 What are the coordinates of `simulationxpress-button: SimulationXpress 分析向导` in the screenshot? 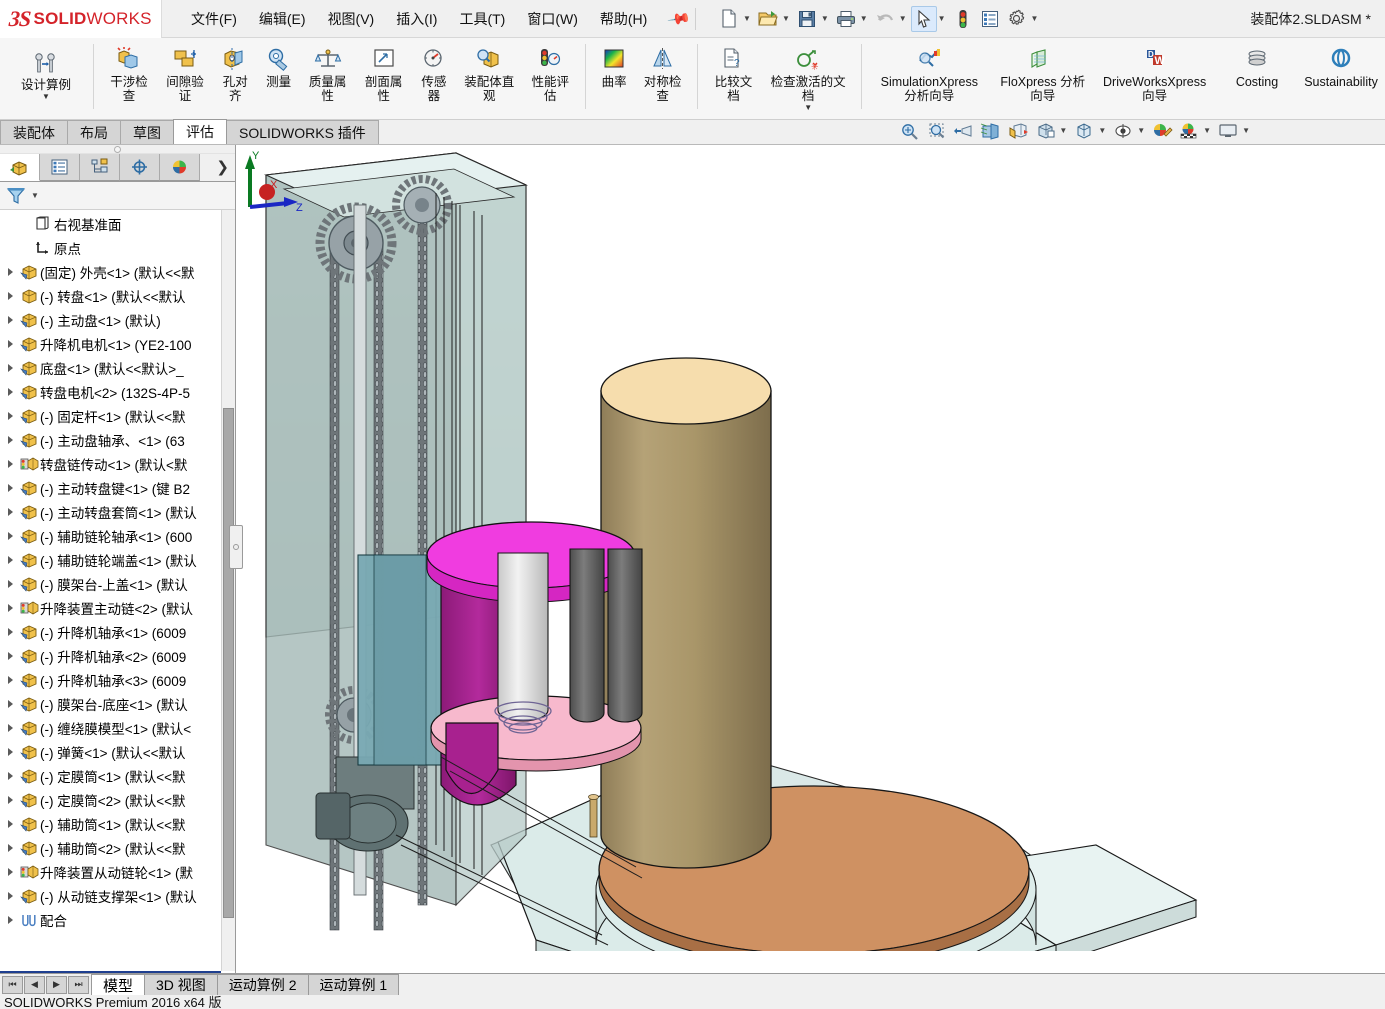 It's located at (929, 72).